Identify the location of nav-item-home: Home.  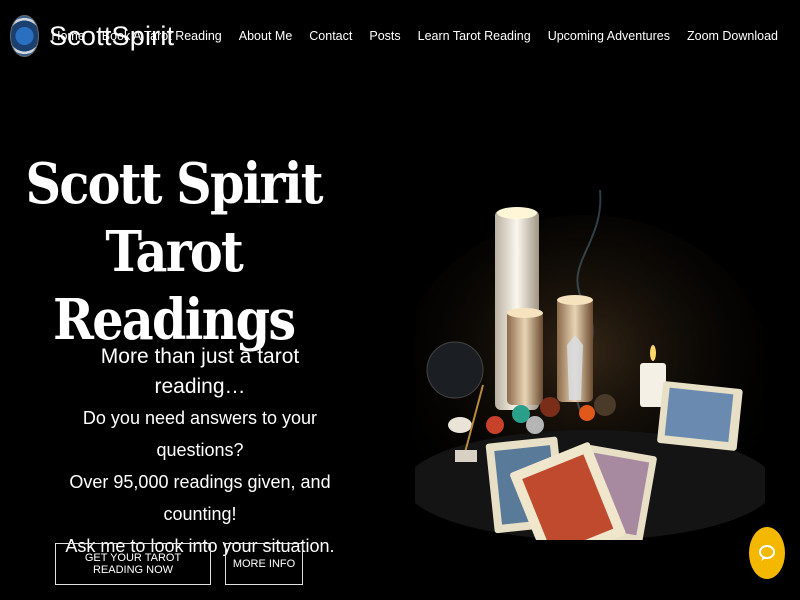
(67, 36).